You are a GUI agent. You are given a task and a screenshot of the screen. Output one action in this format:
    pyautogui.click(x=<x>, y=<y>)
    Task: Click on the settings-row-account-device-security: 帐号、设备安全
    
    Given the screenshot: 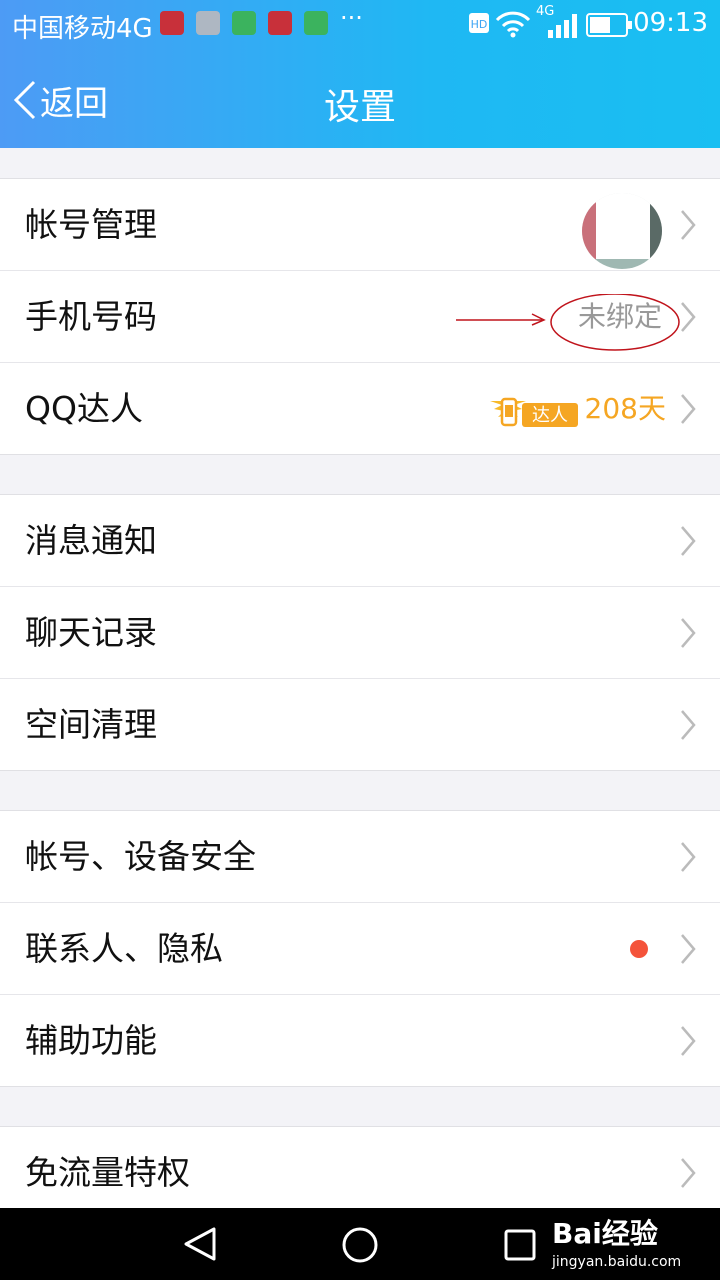 What is the action you would take?
    pyautogui.click(x=360, y=857)
    